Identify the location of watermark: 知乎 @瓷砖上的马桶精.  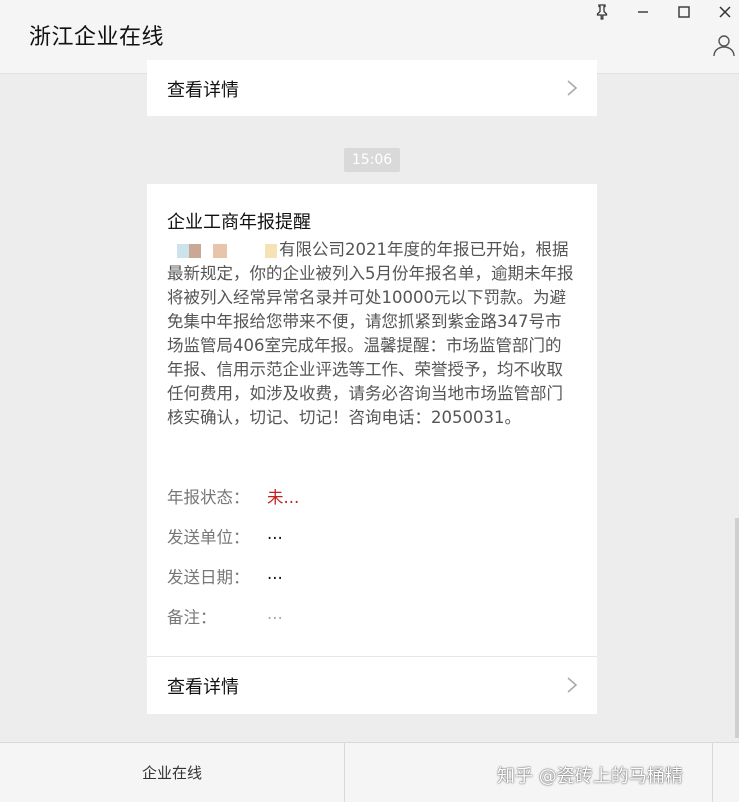
(590, 776).